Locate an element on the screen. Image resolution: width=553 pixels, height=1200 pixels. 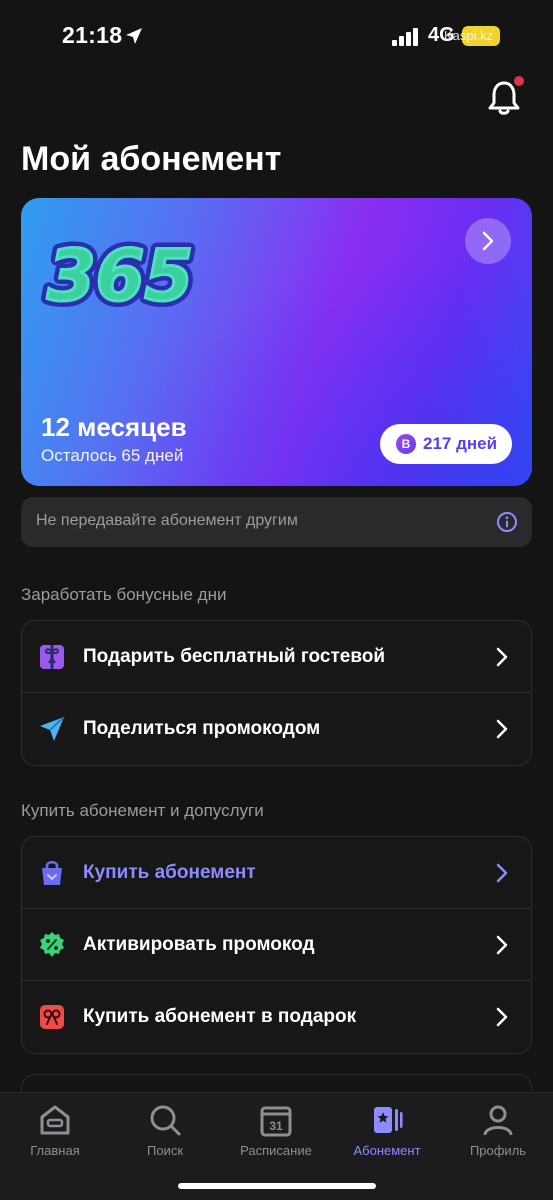
tab-schedule: 31 Расписание is located at coordinates (276, 1133).